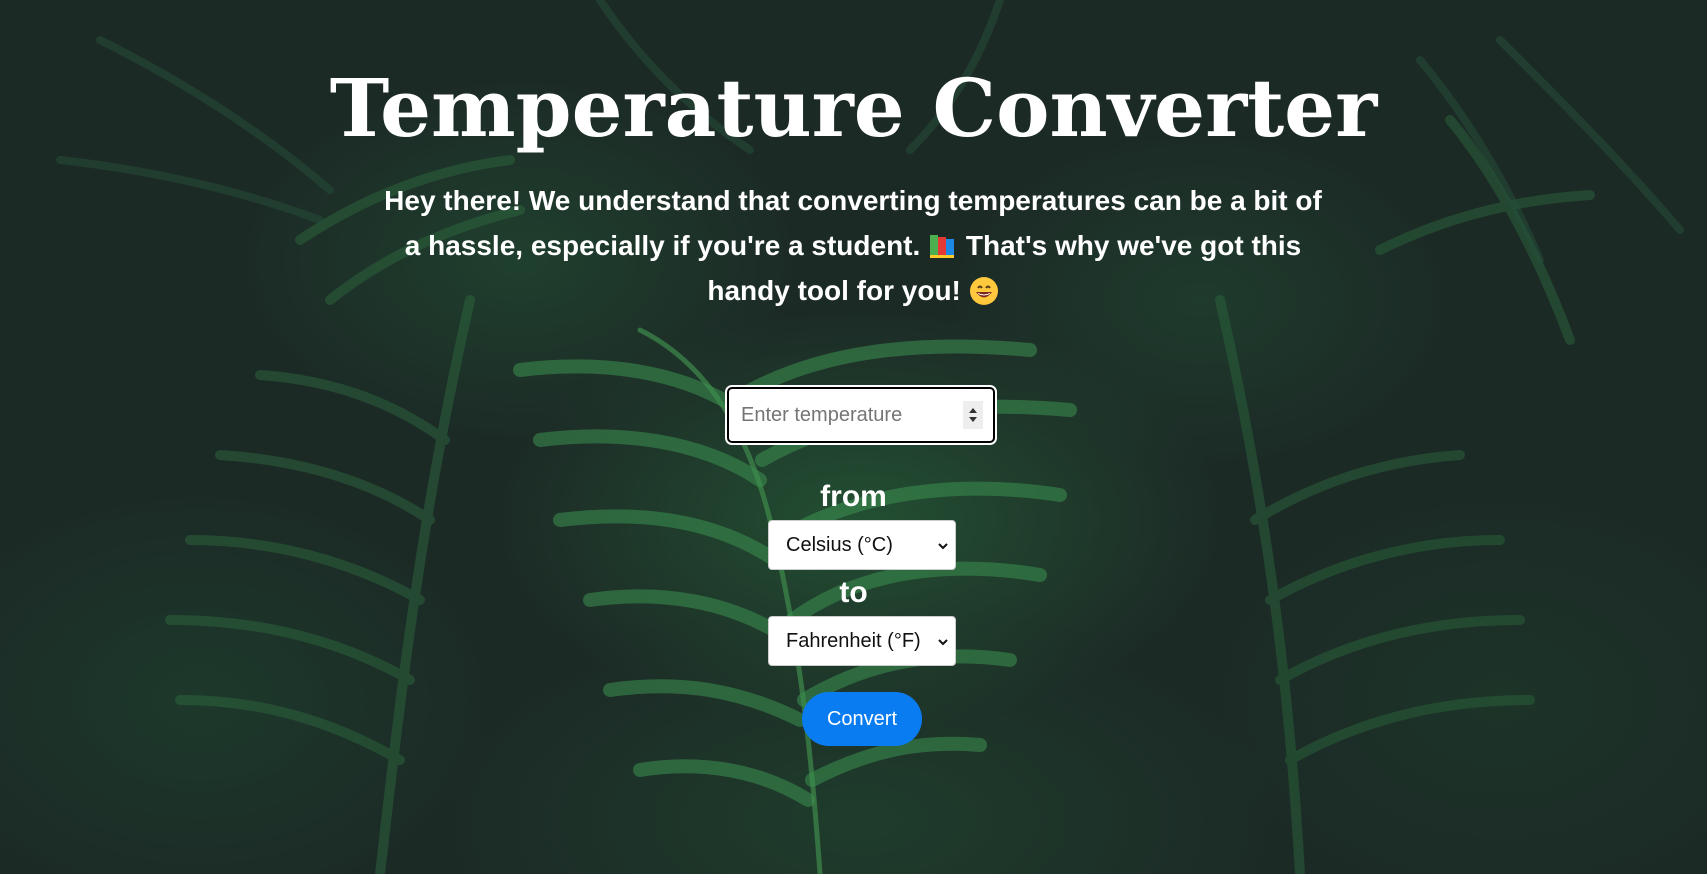 The width and height of the screenshot is (1707, 874). I want to click on spinner-up-icon, so click(973, 410).